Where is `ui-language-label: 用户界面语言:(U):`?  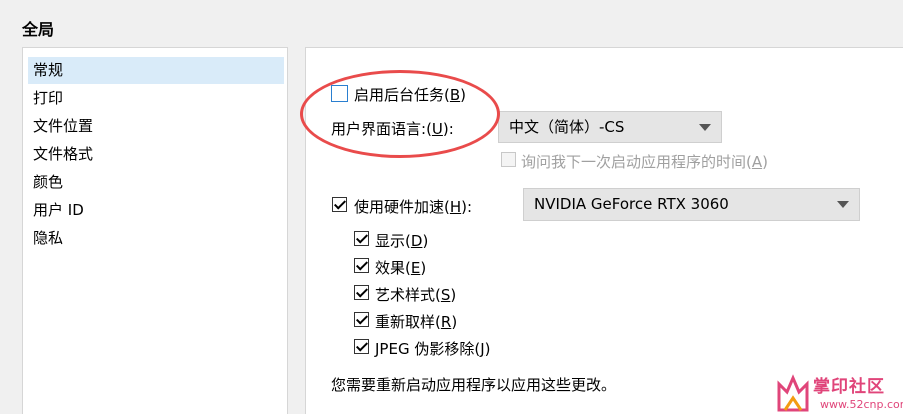
ui-language-label: 用户界面语言:(U): is located at coordinates (392, 129).